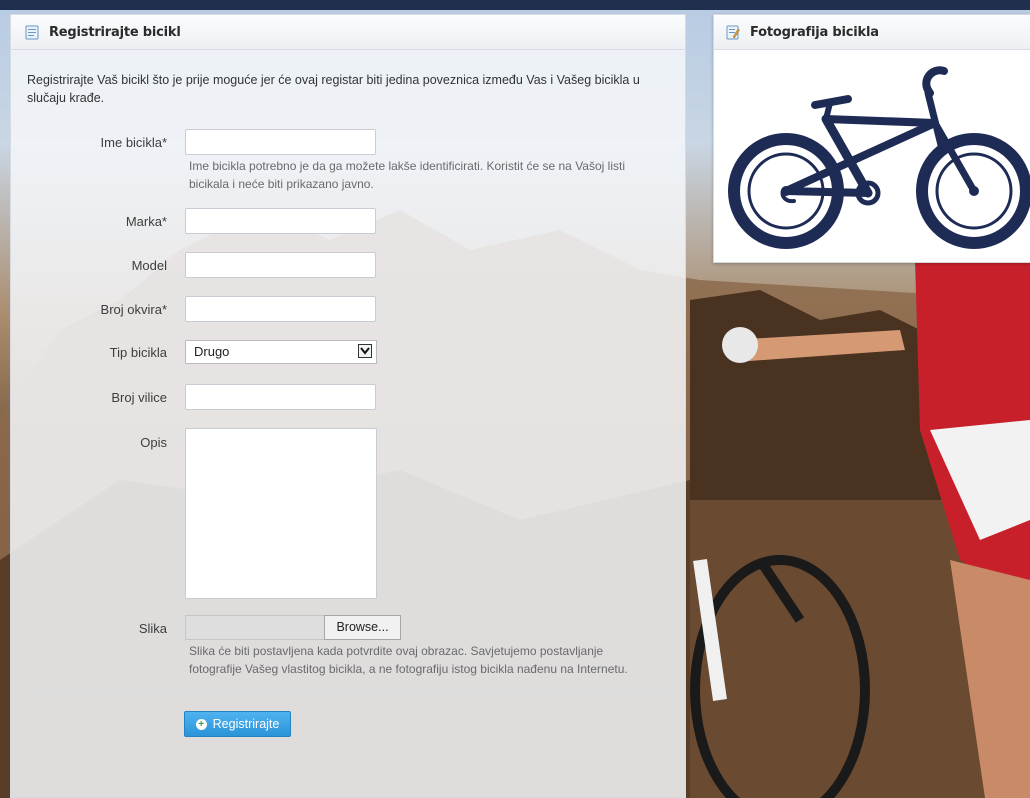  Describe the element at coordinates (139, 397) in the screenshot. I see `fork-number-label: Broj vilice` at that location.